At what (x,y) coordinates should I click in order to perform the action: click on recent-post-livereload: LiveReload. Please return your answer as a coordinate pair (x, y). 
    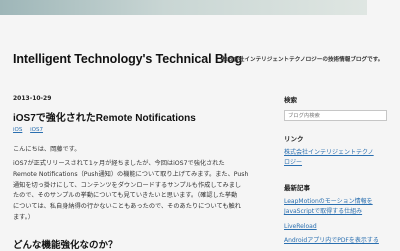
    Looking at the image, I should click on (300, 227).